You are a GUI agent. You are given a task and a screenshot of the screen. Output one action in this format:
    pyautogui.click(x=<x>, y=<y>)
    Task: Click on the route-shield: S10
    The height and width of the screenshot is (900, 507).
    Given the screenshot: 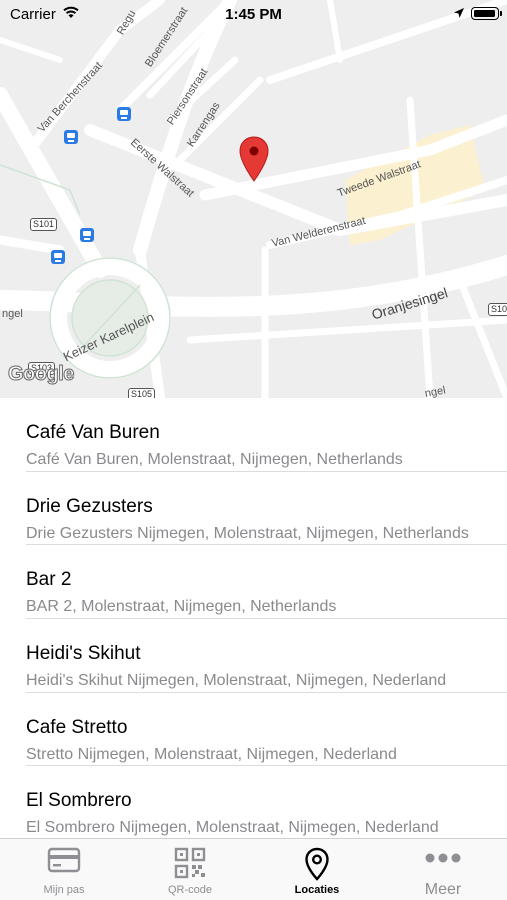 What is the action you would take?
    pyautogui.click(x=497, y=309)
    